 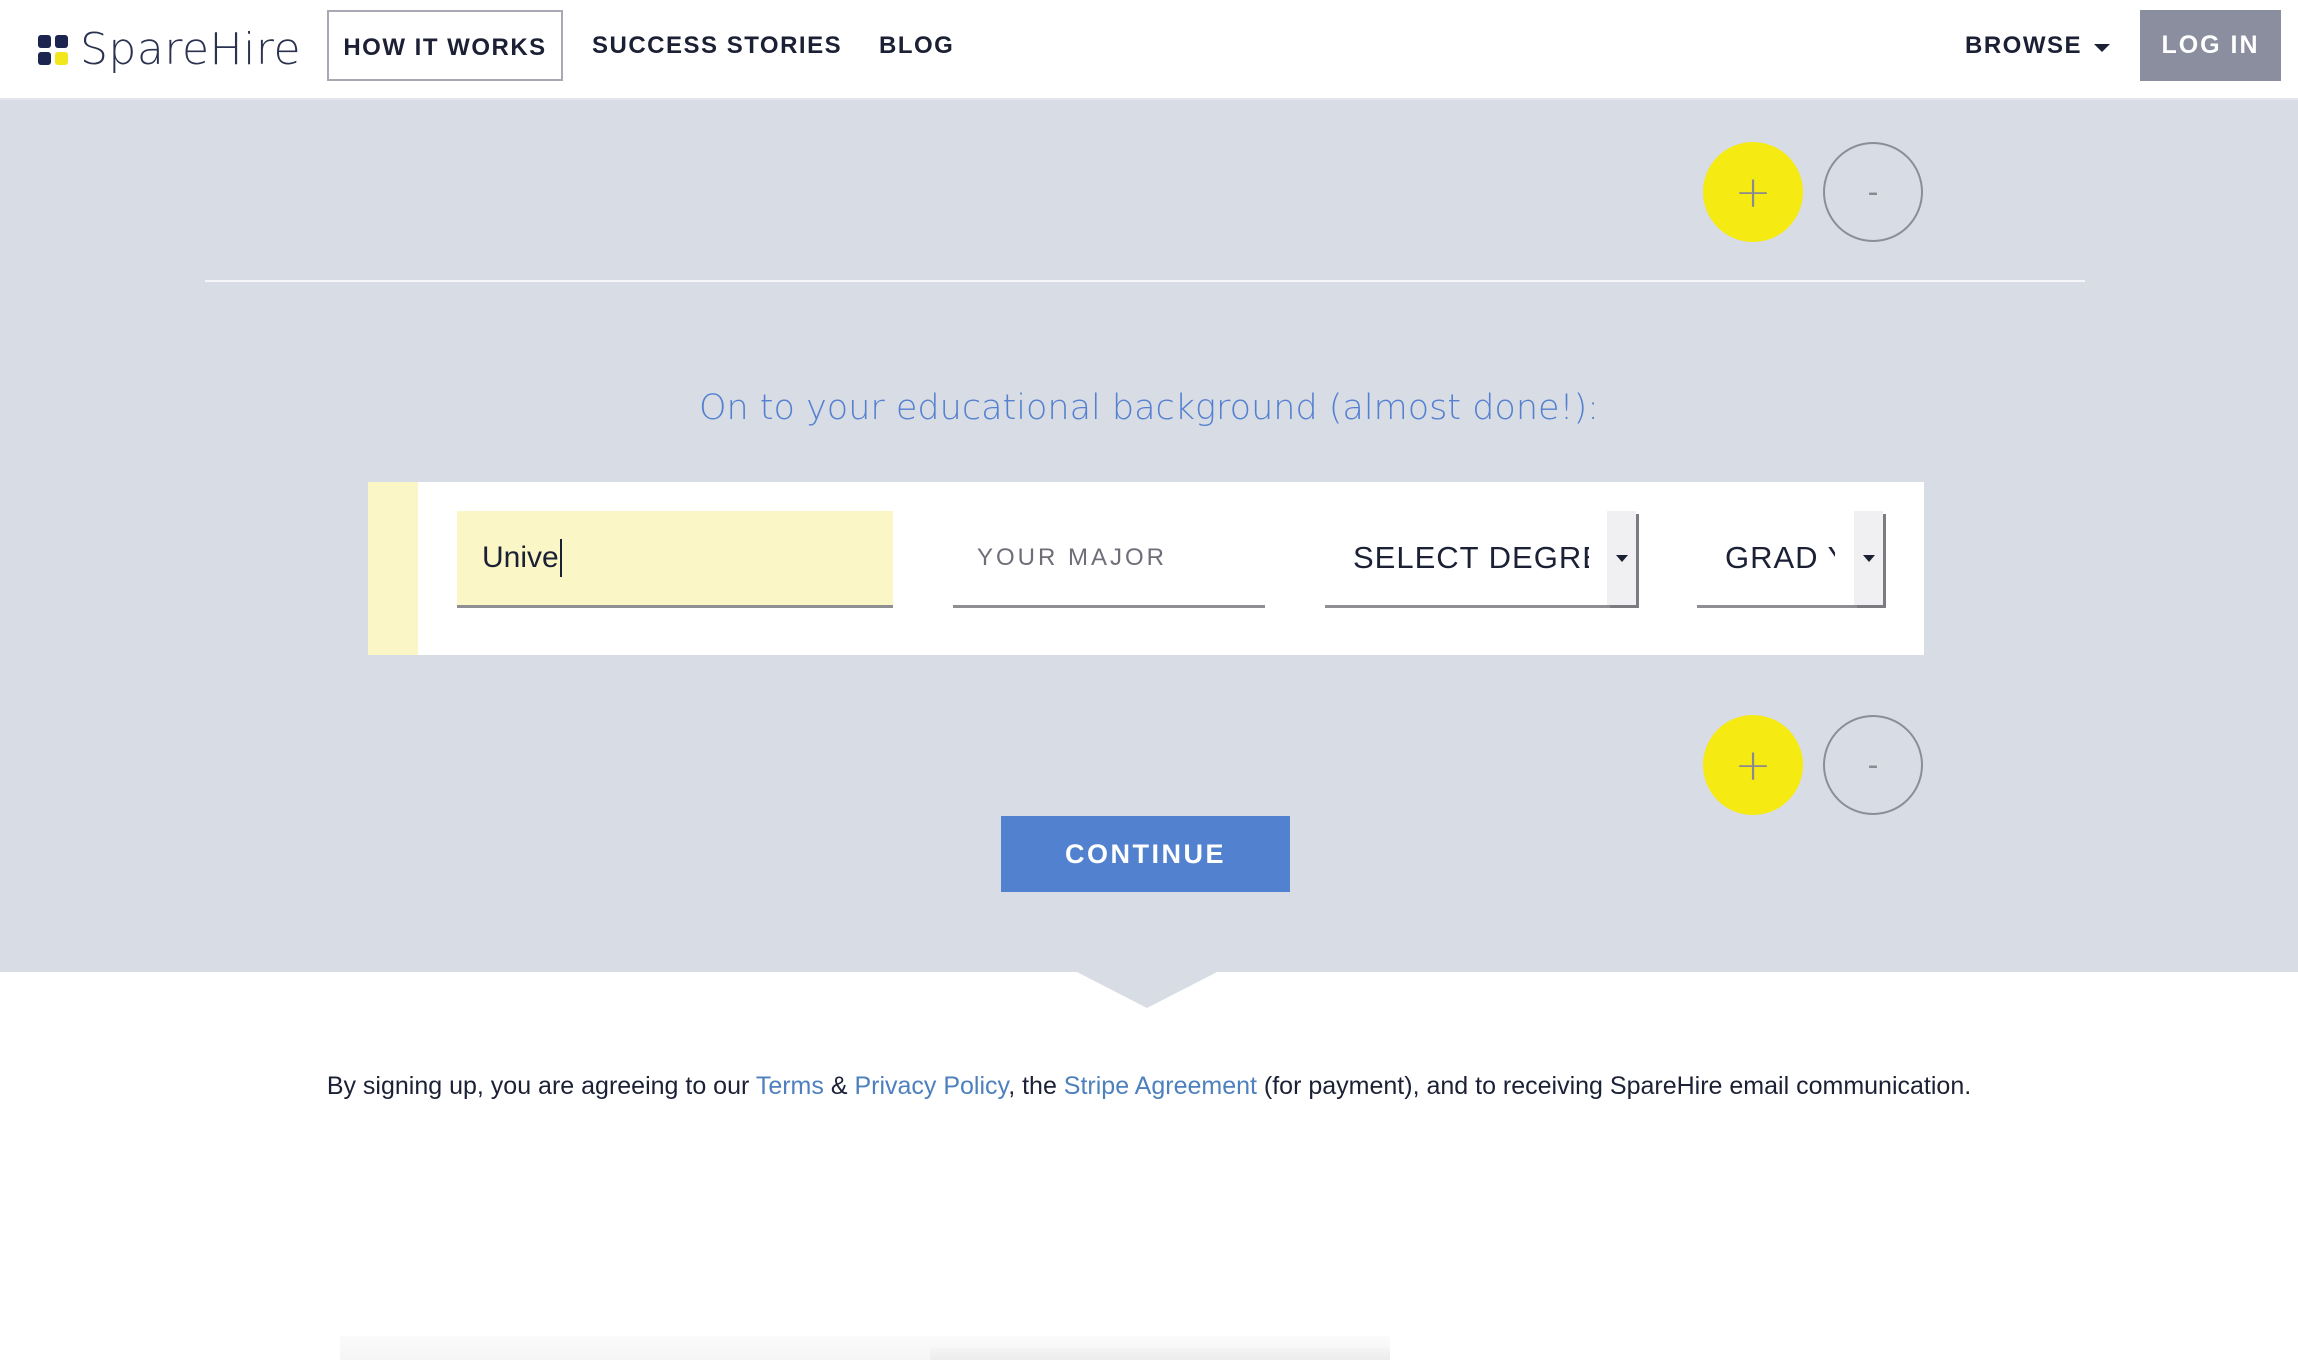 I want to click on chevron-down-icon, so click(x=2102, y=47).